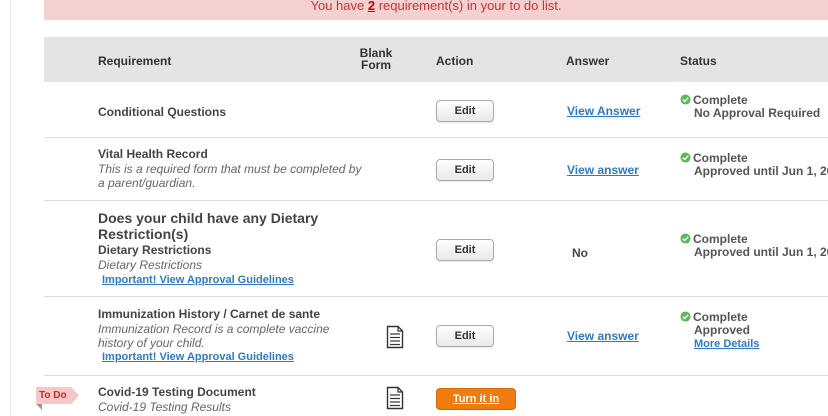 The width and height of the screenshot is (828, 416). I want to click on todo-badge-fold, so click(39, 407).